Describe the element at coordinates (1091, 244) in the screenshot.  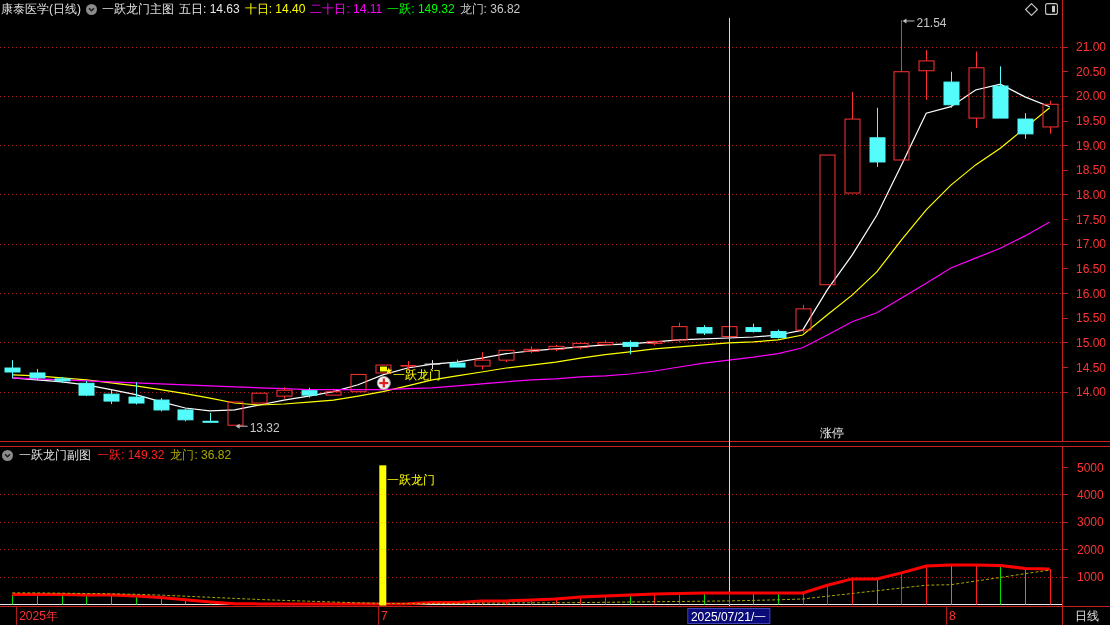
I see `axis-label: 17.00` at that location.